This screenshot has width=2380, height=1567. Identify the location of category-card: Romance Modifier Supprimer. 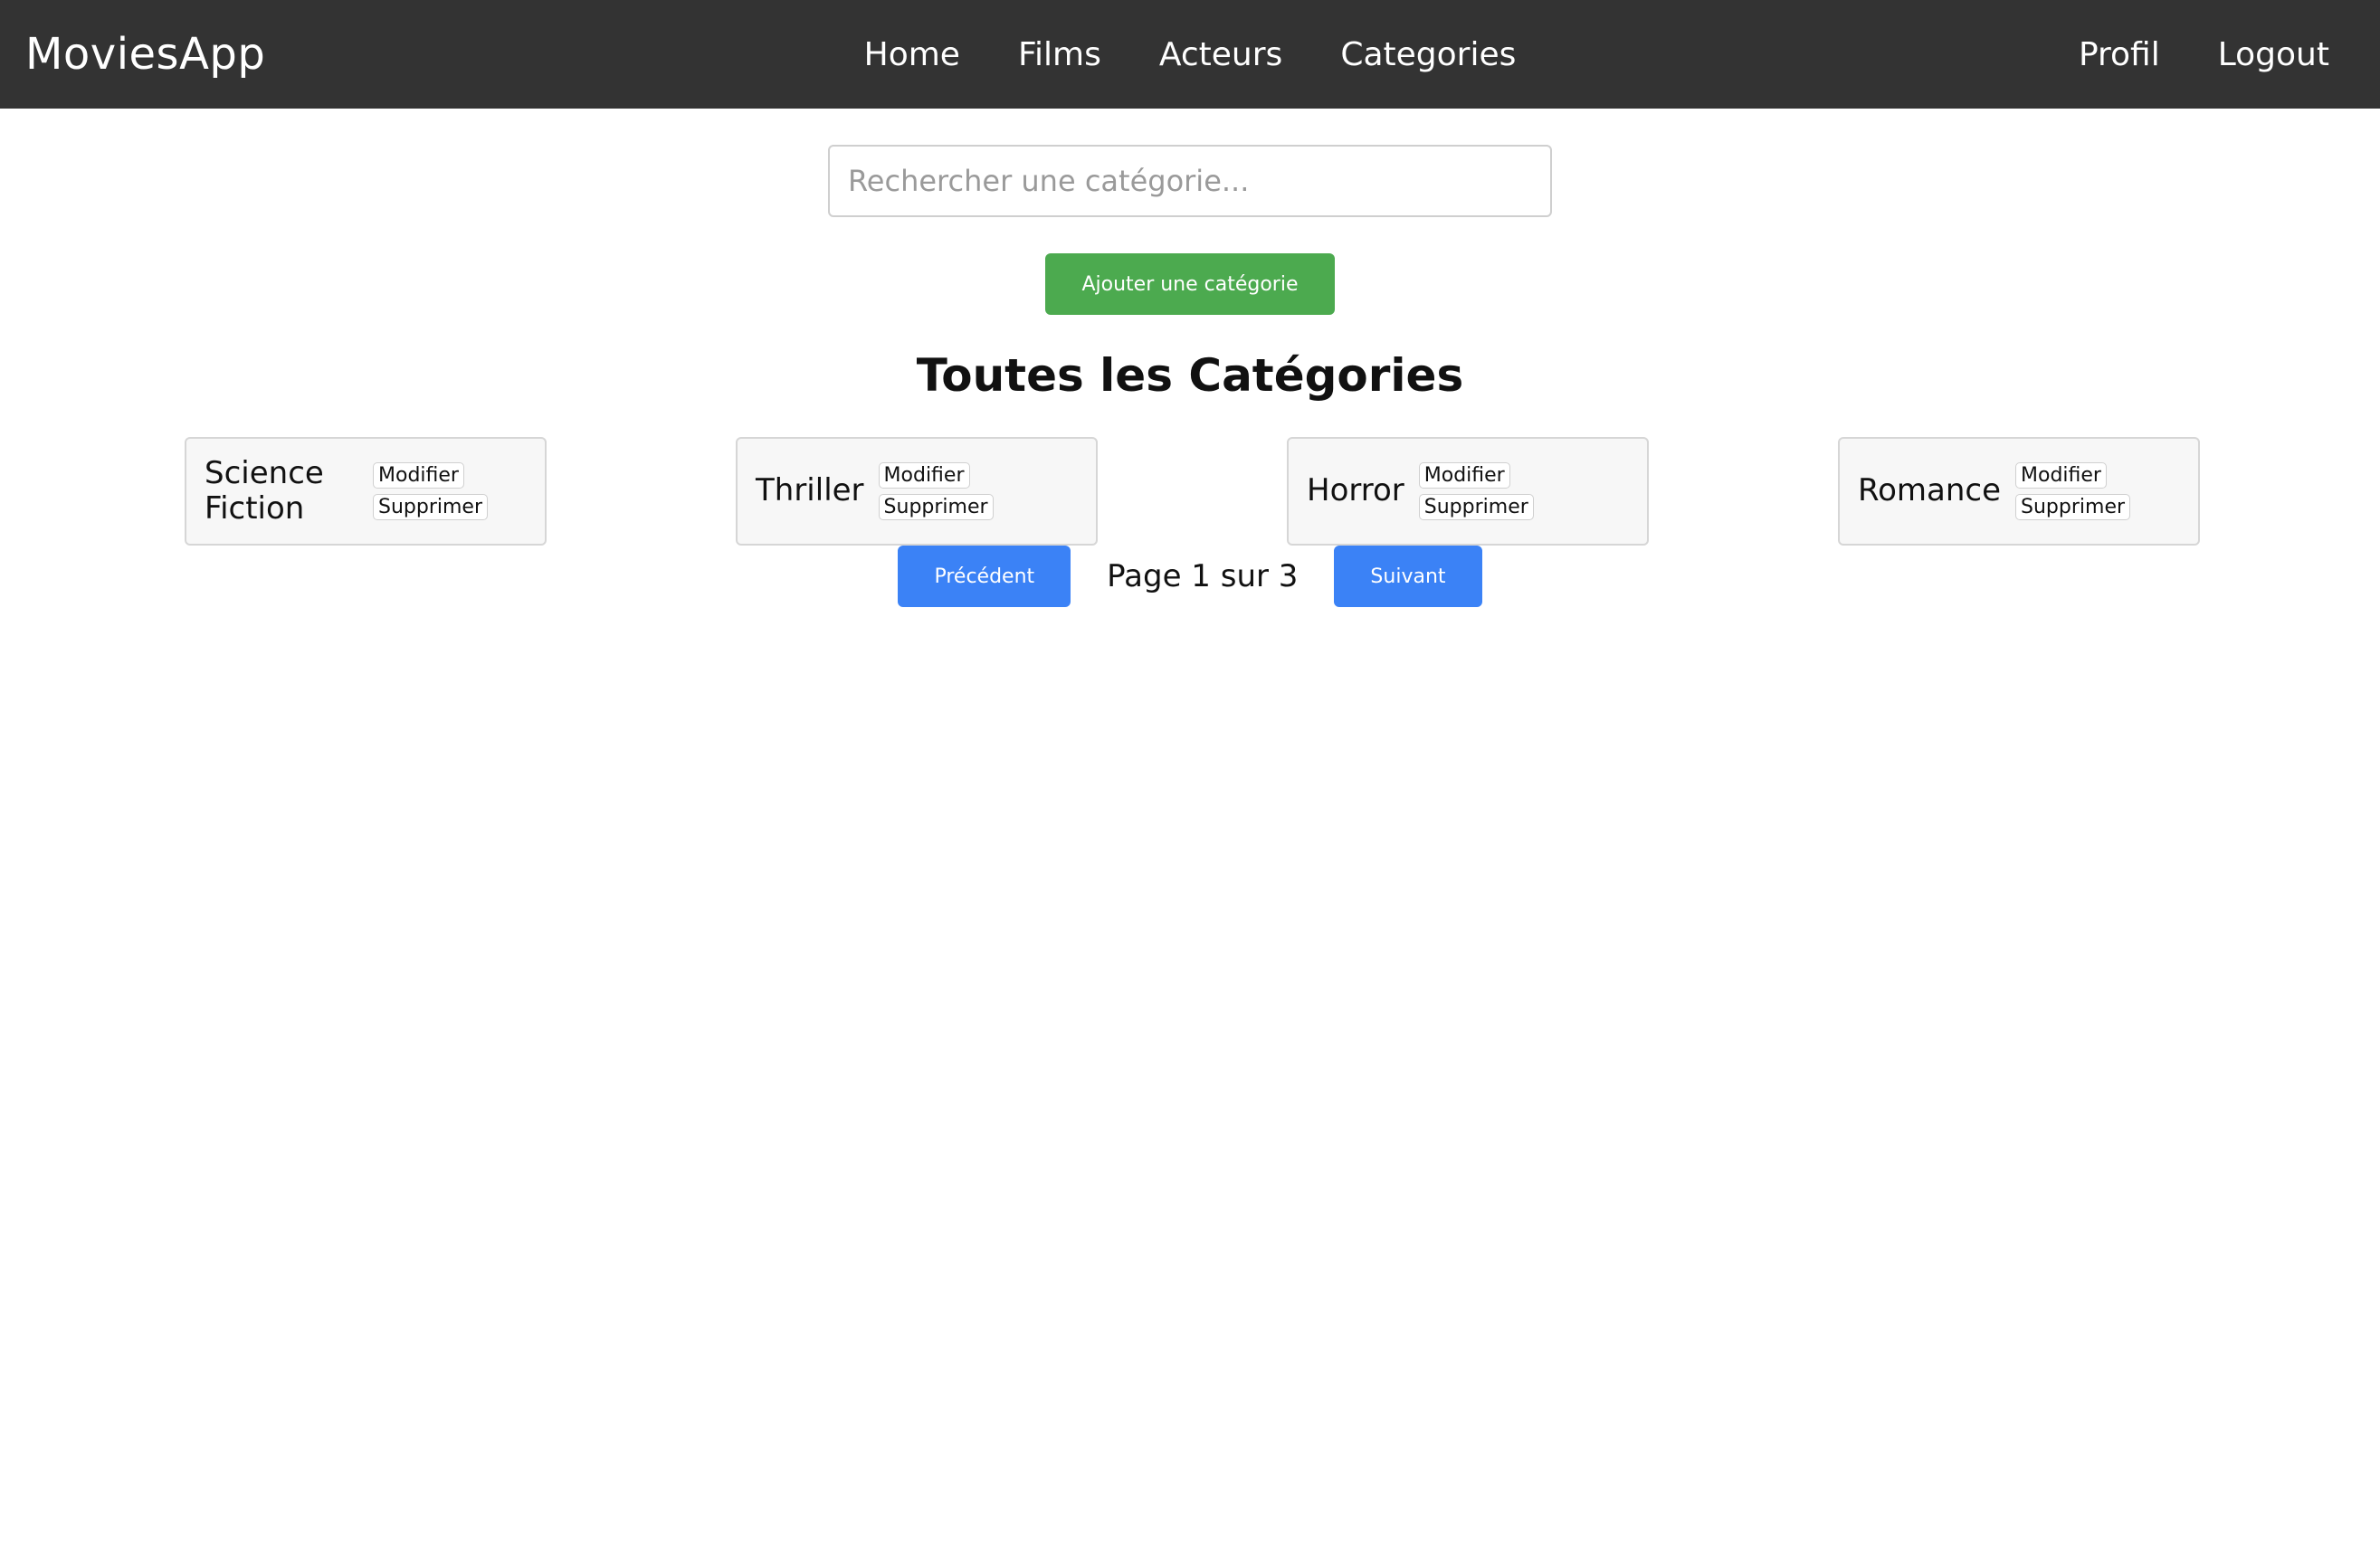
(2019, 492).